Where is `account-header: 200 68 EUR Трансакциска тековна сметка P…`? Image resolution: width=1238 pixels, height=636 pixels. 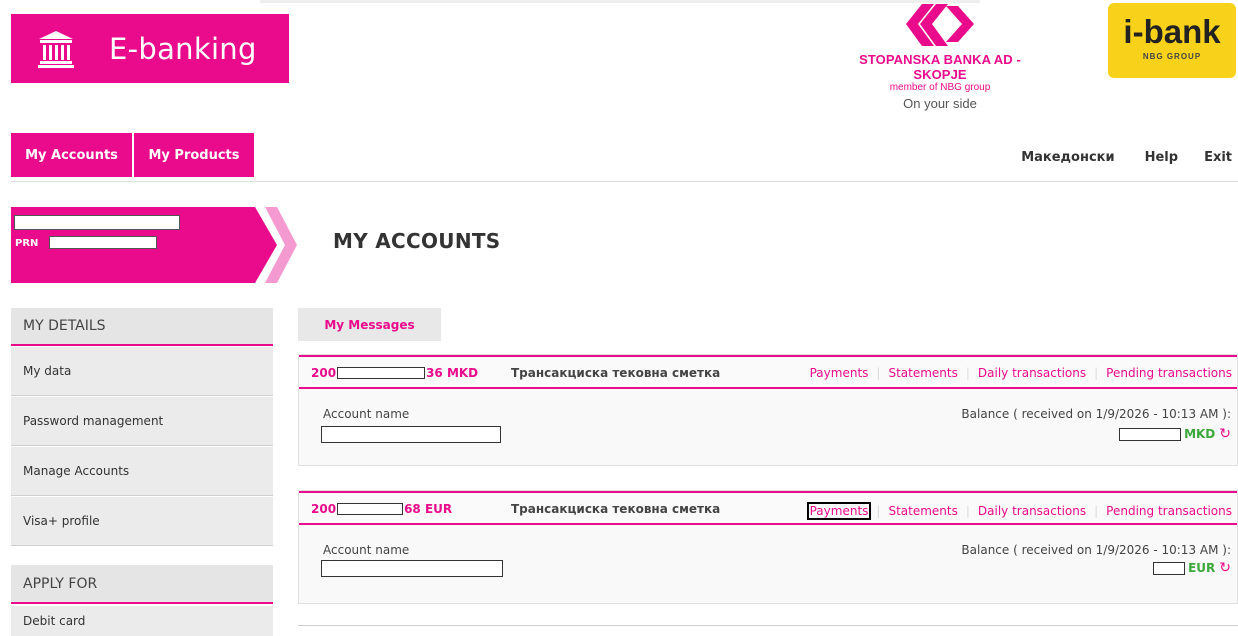
account-header: 200 68 EUR Трансакциска тековна сметка P… is located at coordinates (768, 508).